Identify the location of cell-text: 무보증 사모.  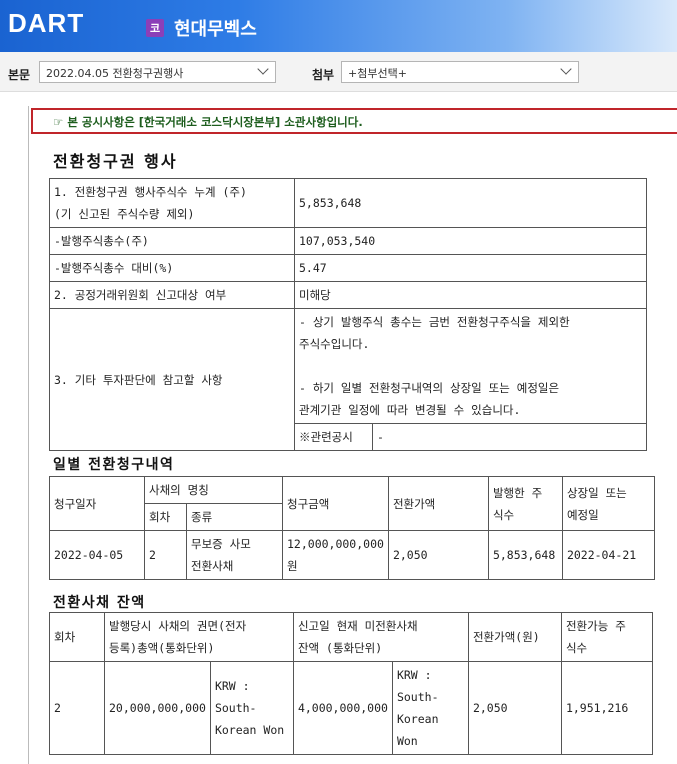
(221, 544).